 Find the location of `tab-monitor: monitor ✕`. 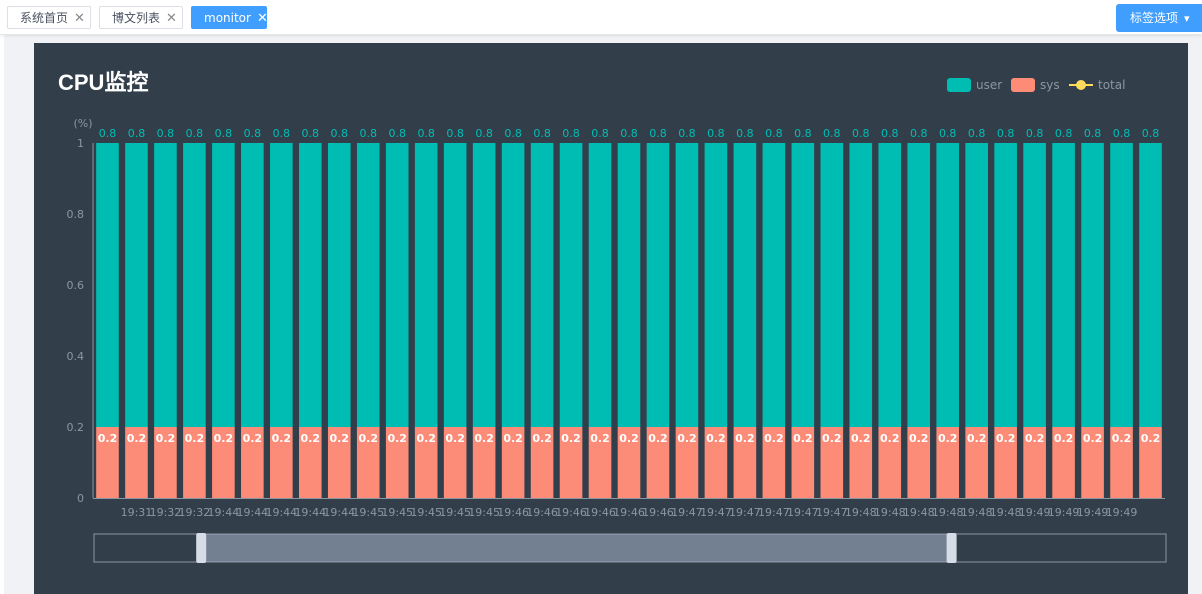

tab-monitor: monitor ✕ is located at coordinates (229, 18).